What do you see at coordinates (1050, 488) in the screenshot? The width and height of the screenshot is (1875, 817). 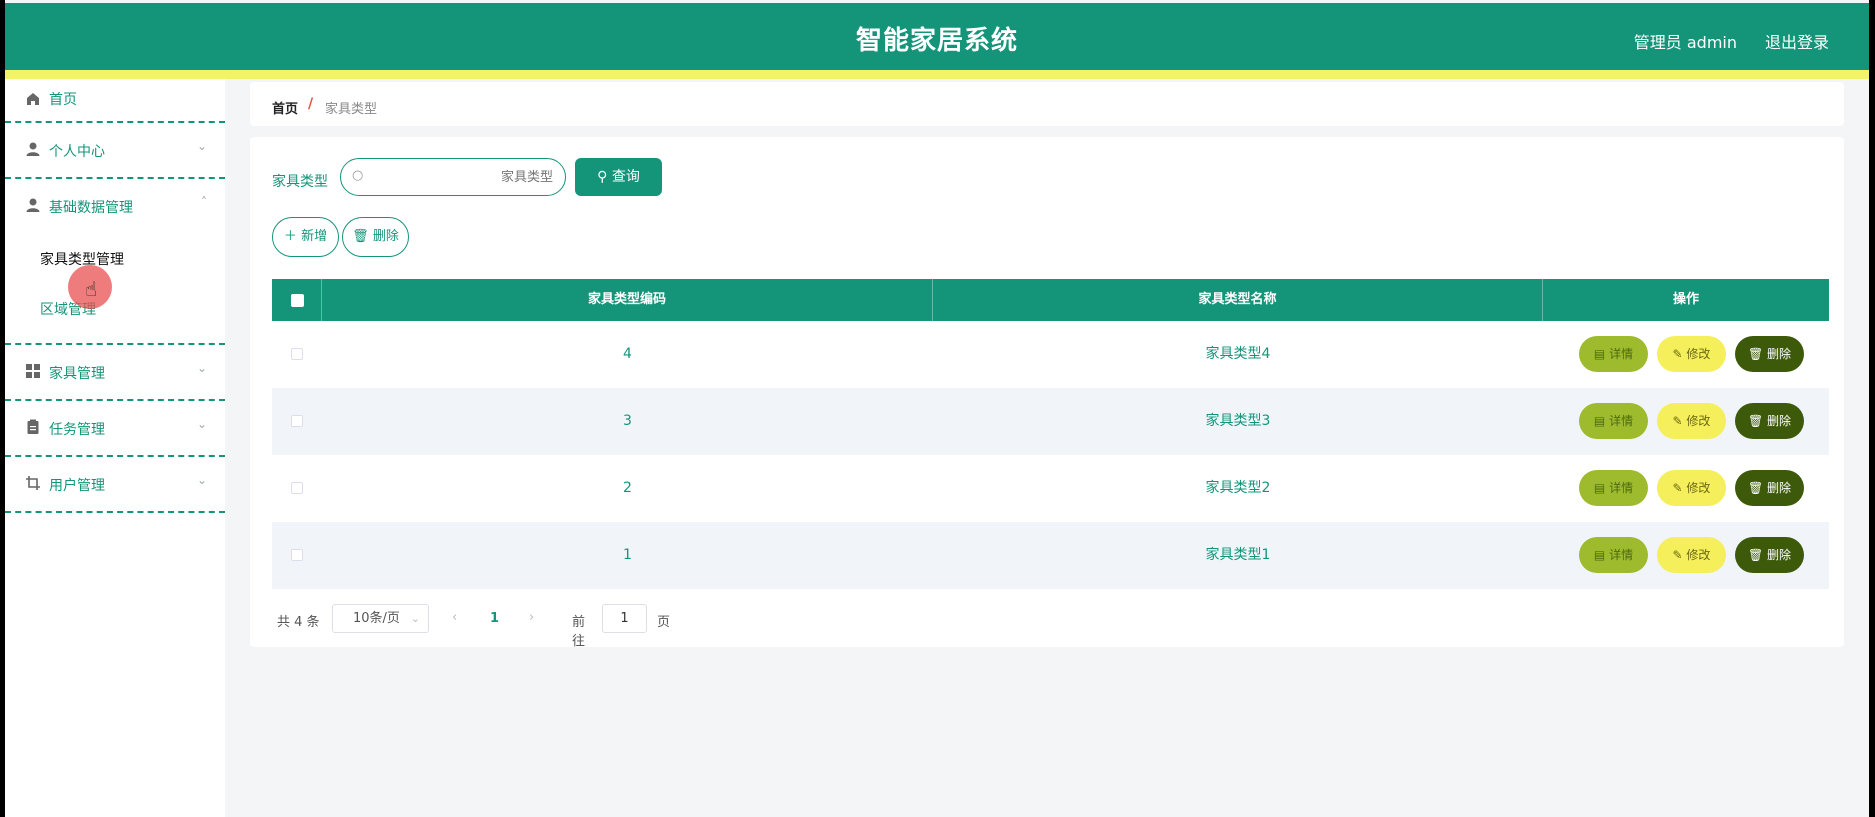 I see `table-row: 2 家具类型2 ▤ 详情 ✎ 修改 🗑 删除` at bounding box center [1050, 488].